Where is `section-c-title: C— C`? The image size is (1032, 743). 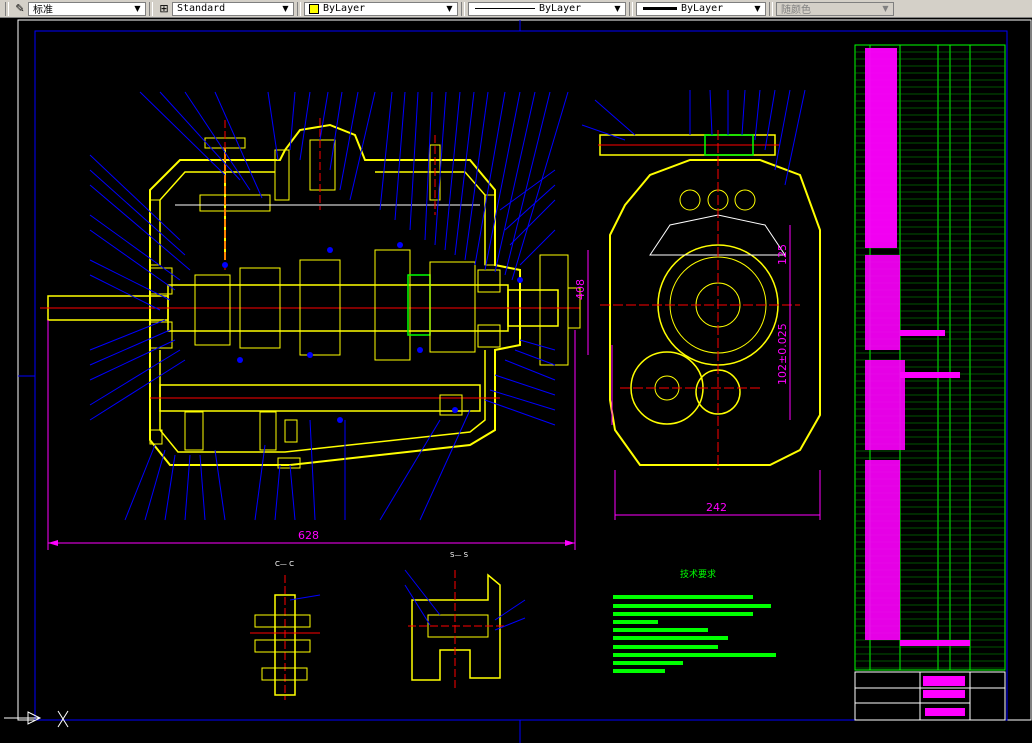
section-c-title: C— C is located at coordinates (284, 564).